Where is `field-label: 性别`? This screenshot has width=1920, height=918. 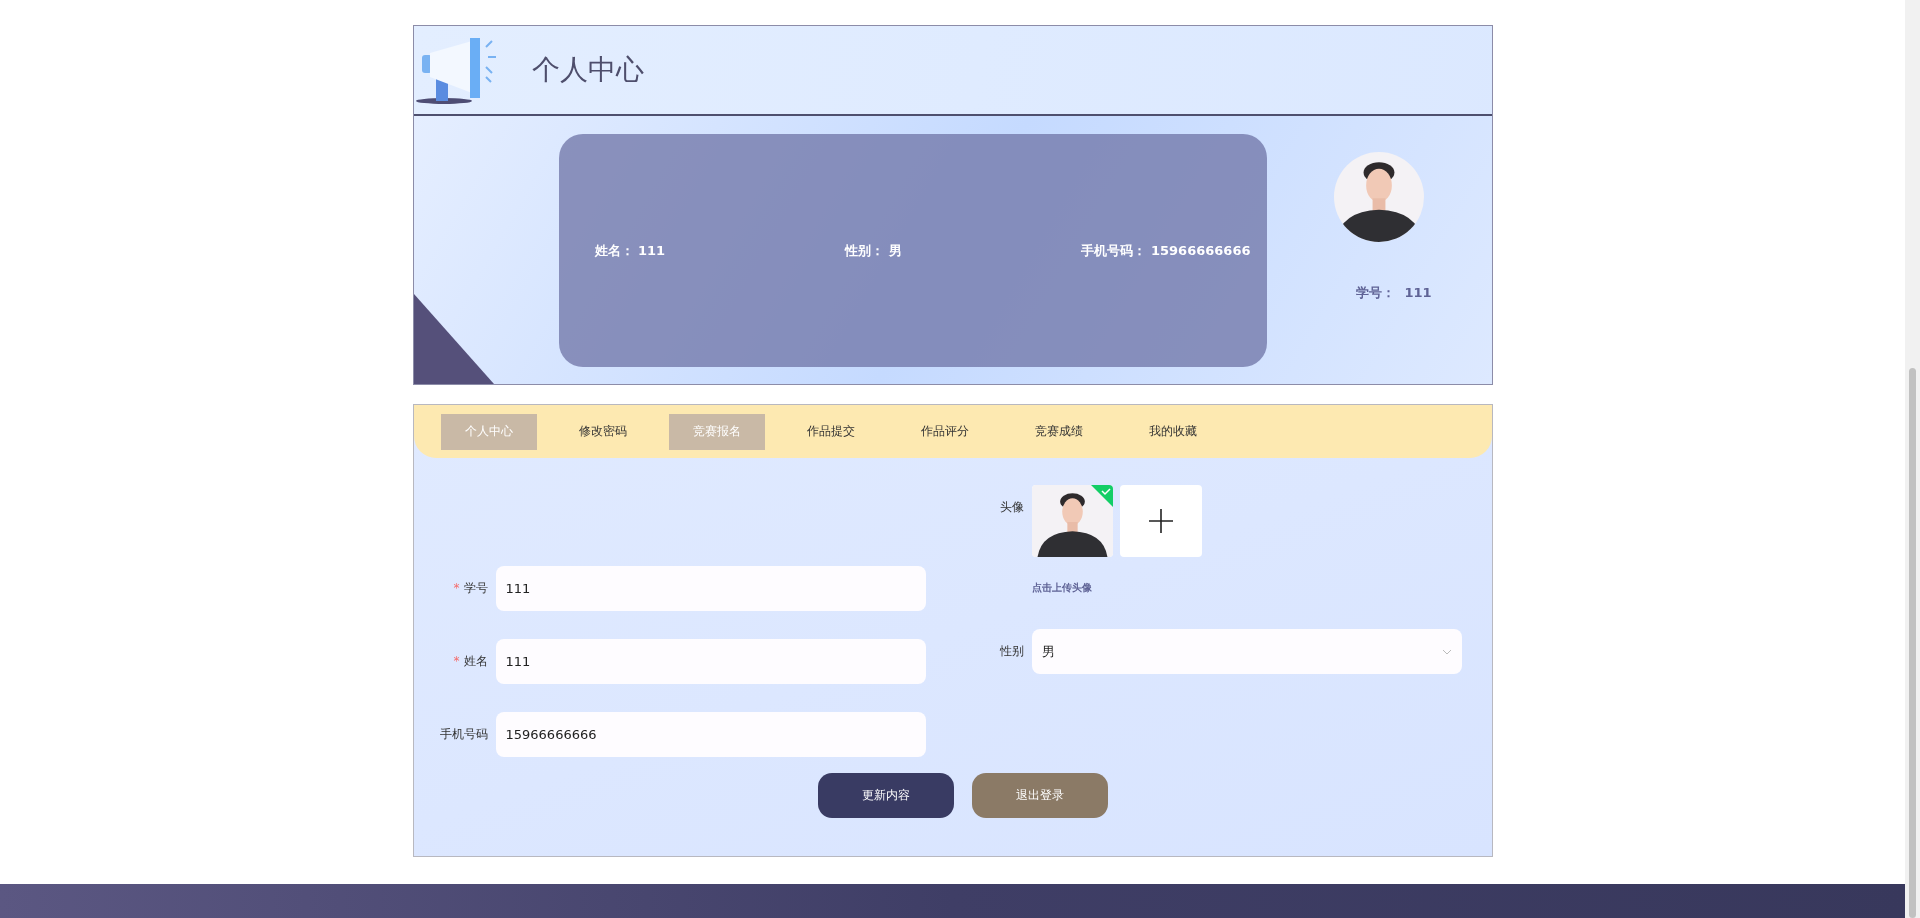 field-label: 性别 is located at coordinates (1011, 651).